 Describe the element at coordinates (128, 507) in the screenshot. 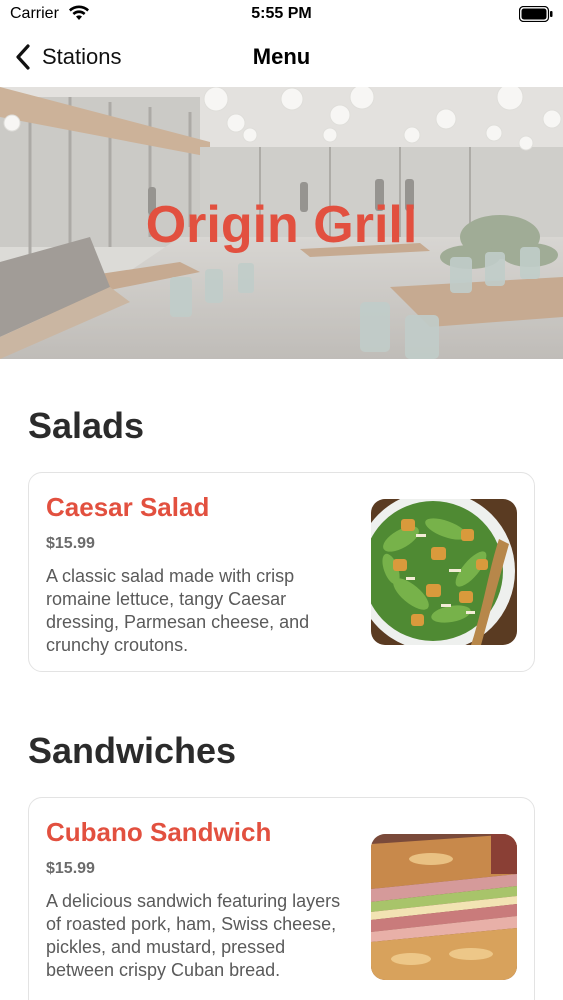

I see `item-name: Caesar Salad` at that location.